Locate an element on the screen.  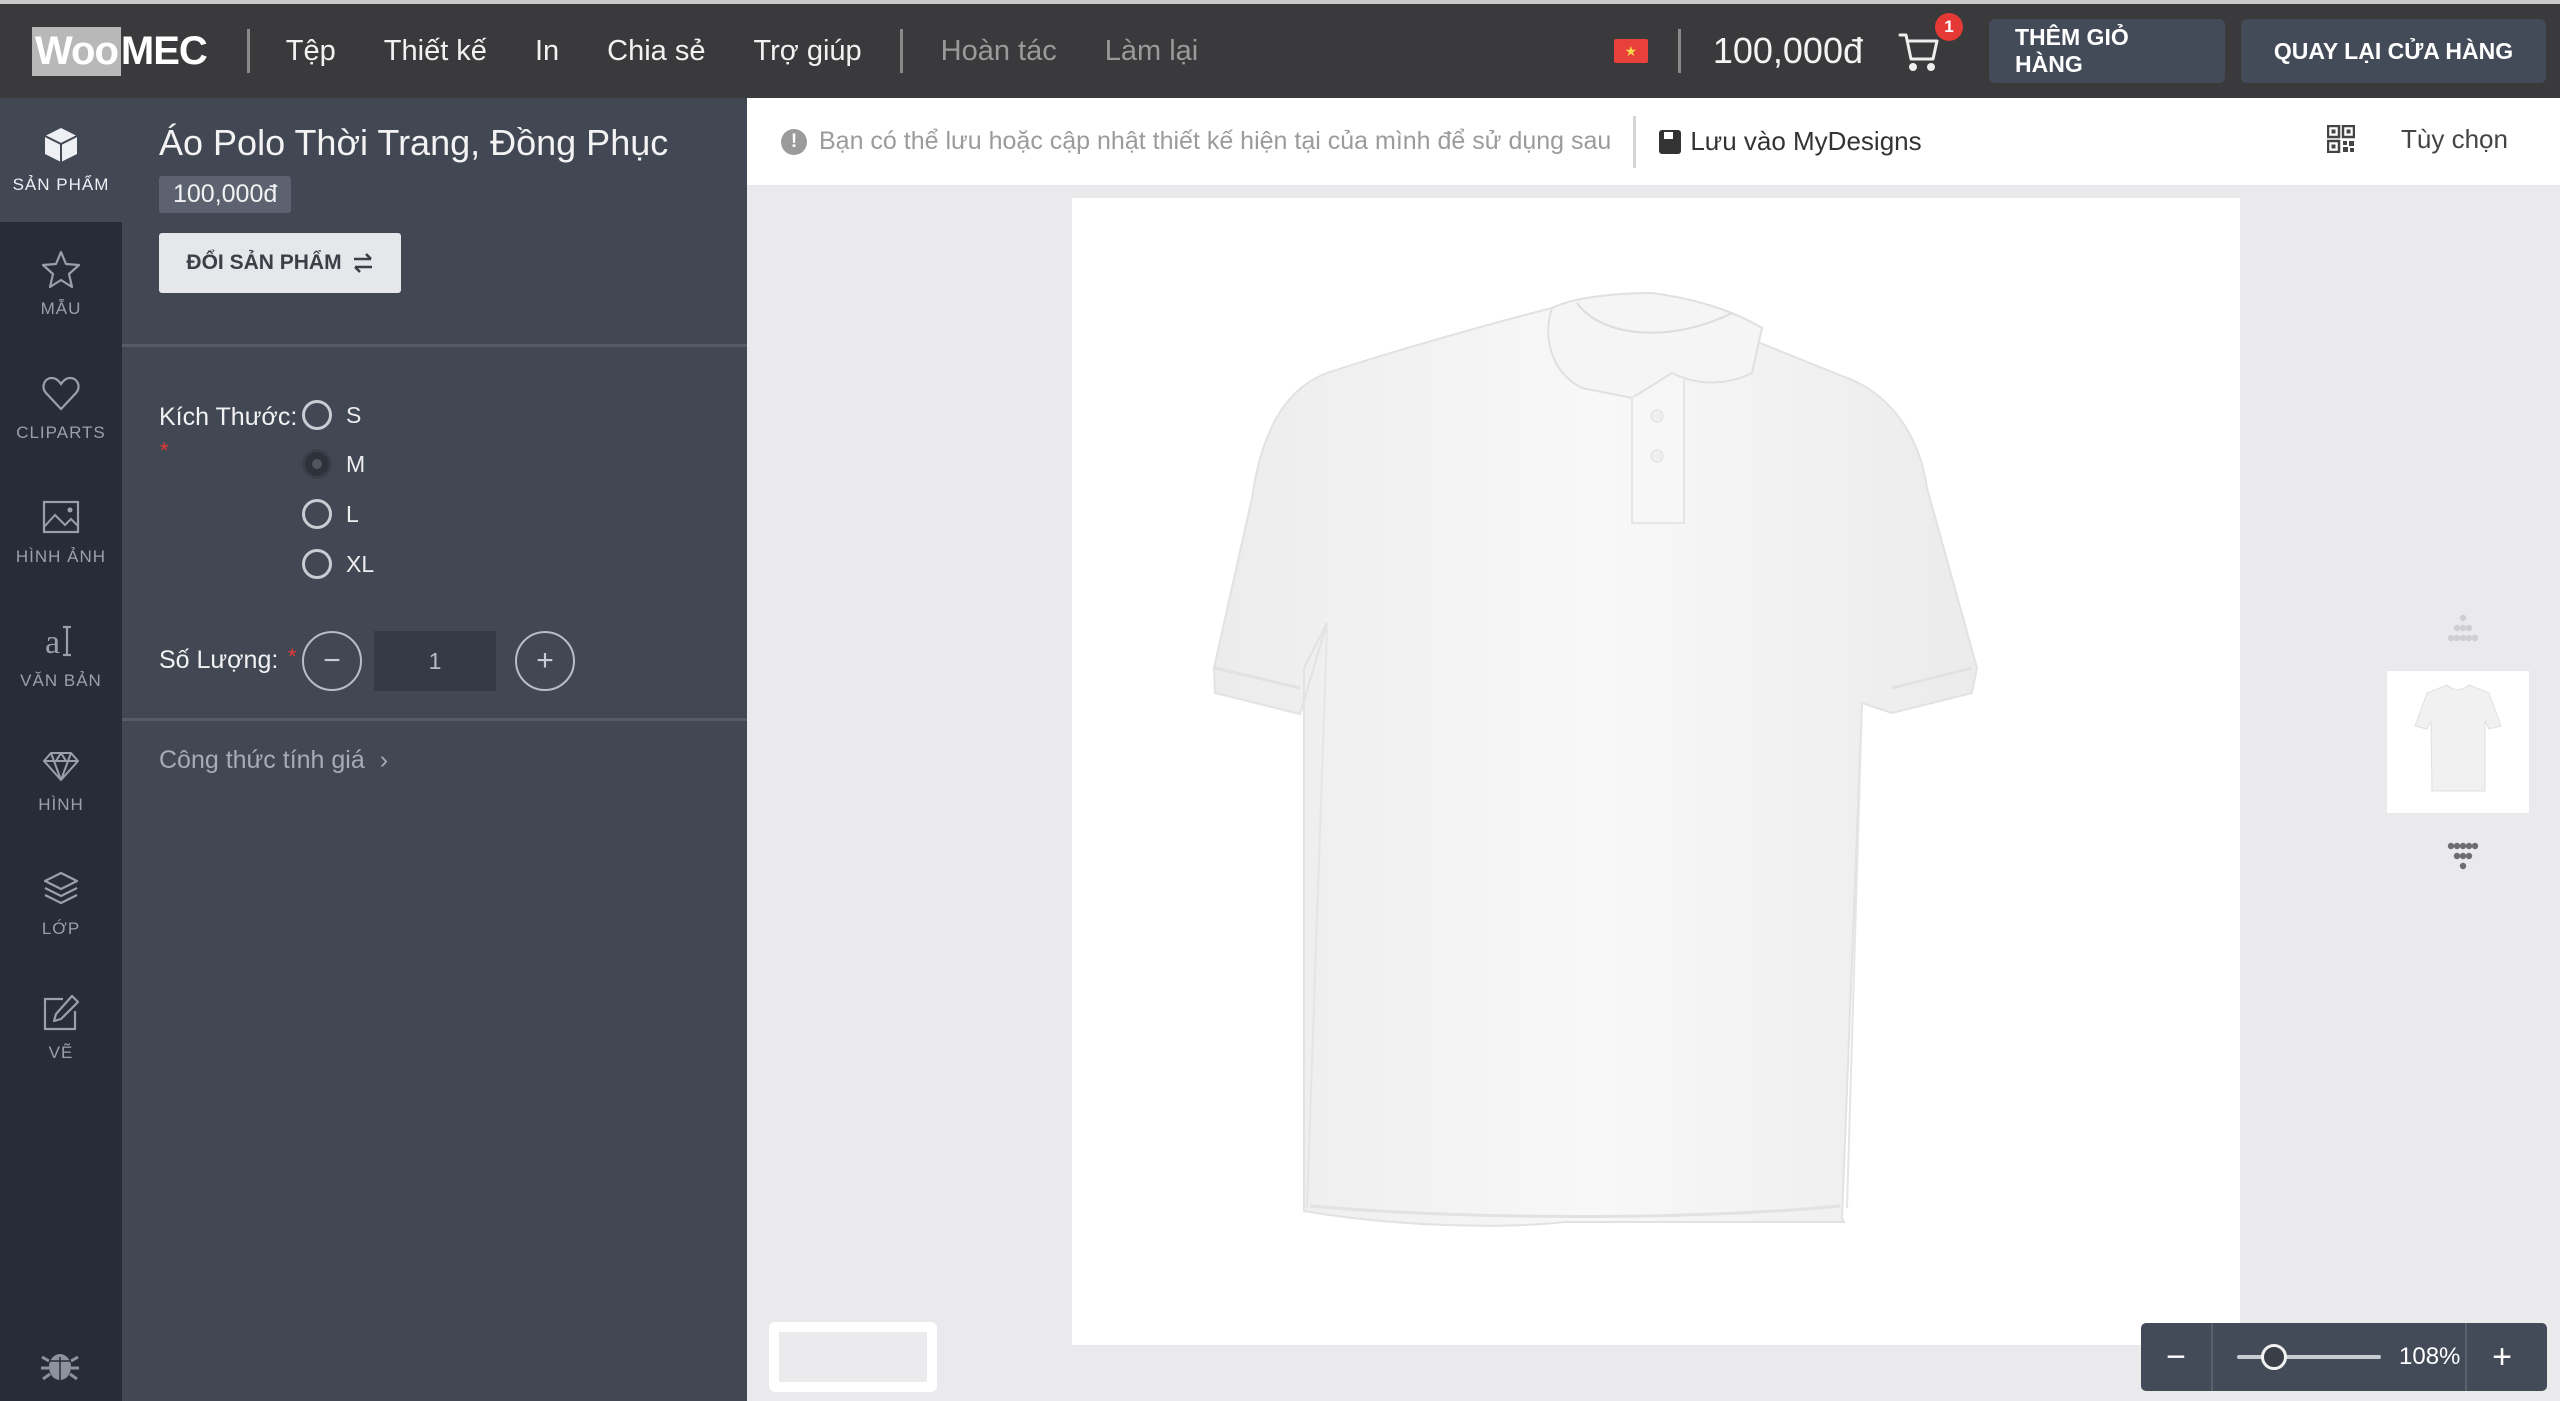
zoom-out-button: − is located at coordinates (2176, 1357).